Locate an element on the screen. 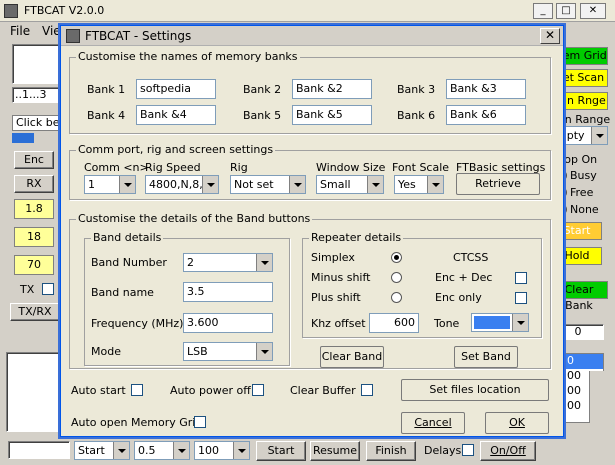  auto-open-grid-checkbox is located at coordinates (200, 422).